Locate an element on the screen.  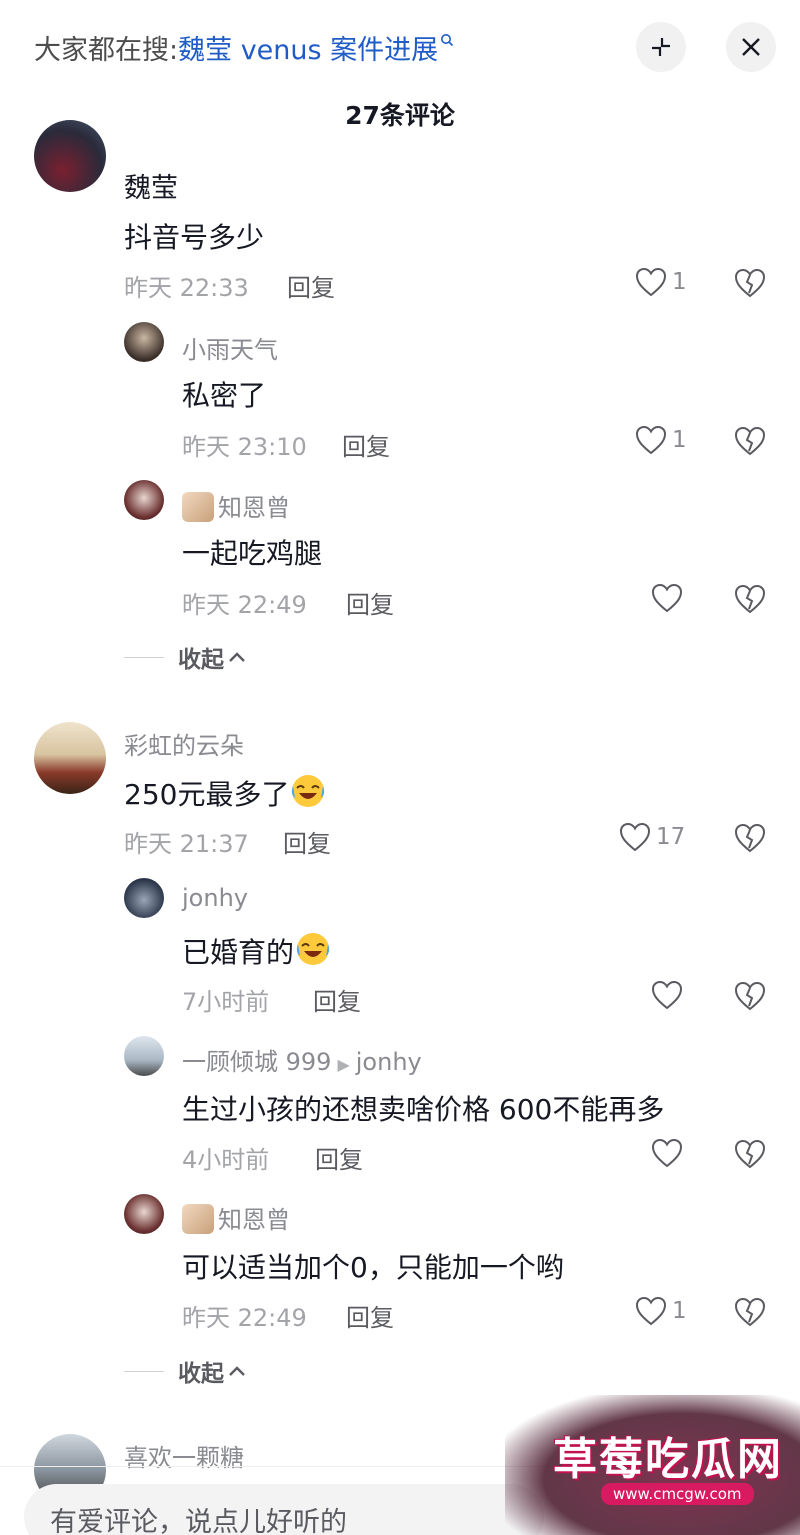
search-keyword-link: 魏莹 venus 案件进展 is located at coordinates (308, 50).